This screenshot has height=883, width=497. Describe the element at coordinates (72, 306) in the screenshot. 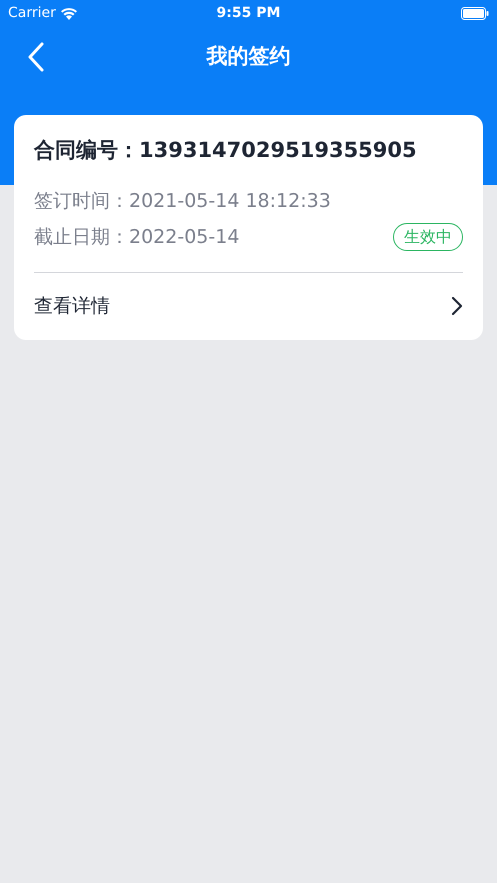

I see `view-details-link: 查看详情` at that location.